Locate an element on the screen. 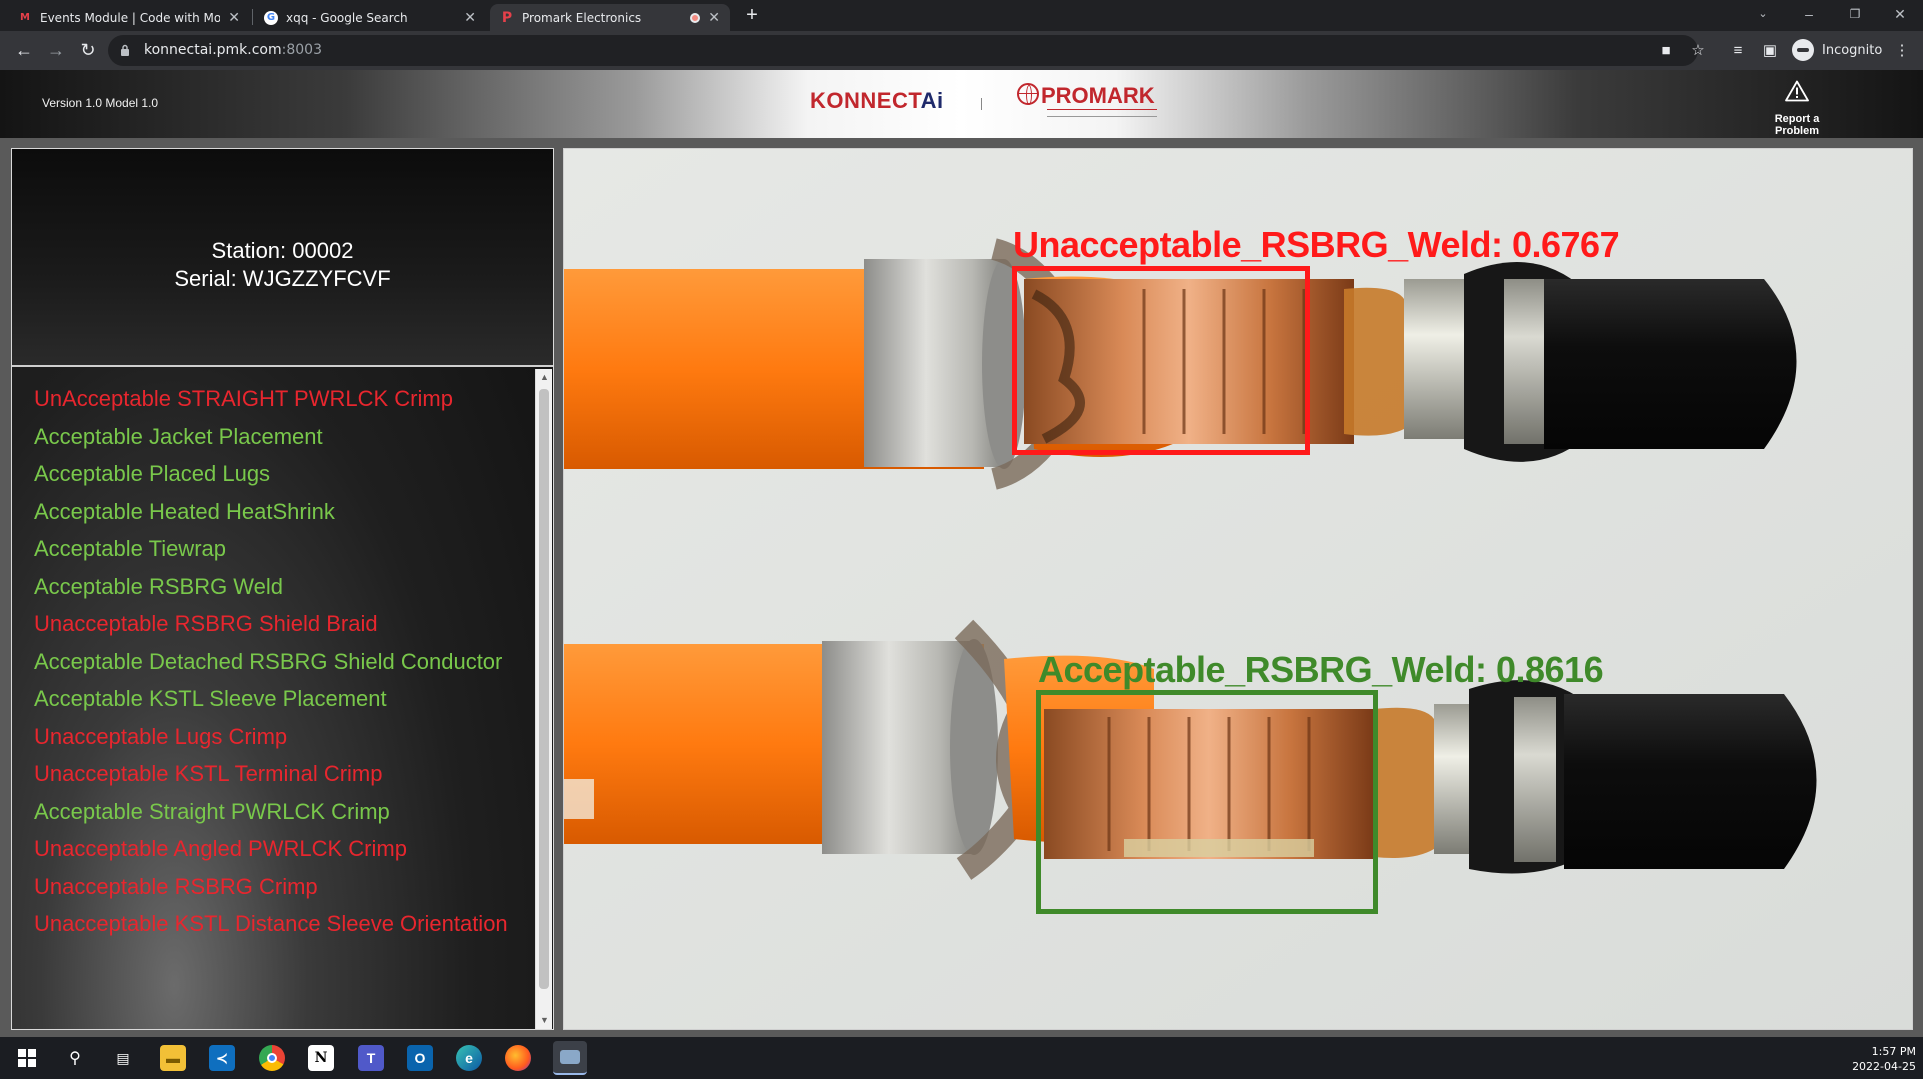 The width and height of the screenshot is (1923, 1079). mosh-icon: M is located at coordinates (25, 17).